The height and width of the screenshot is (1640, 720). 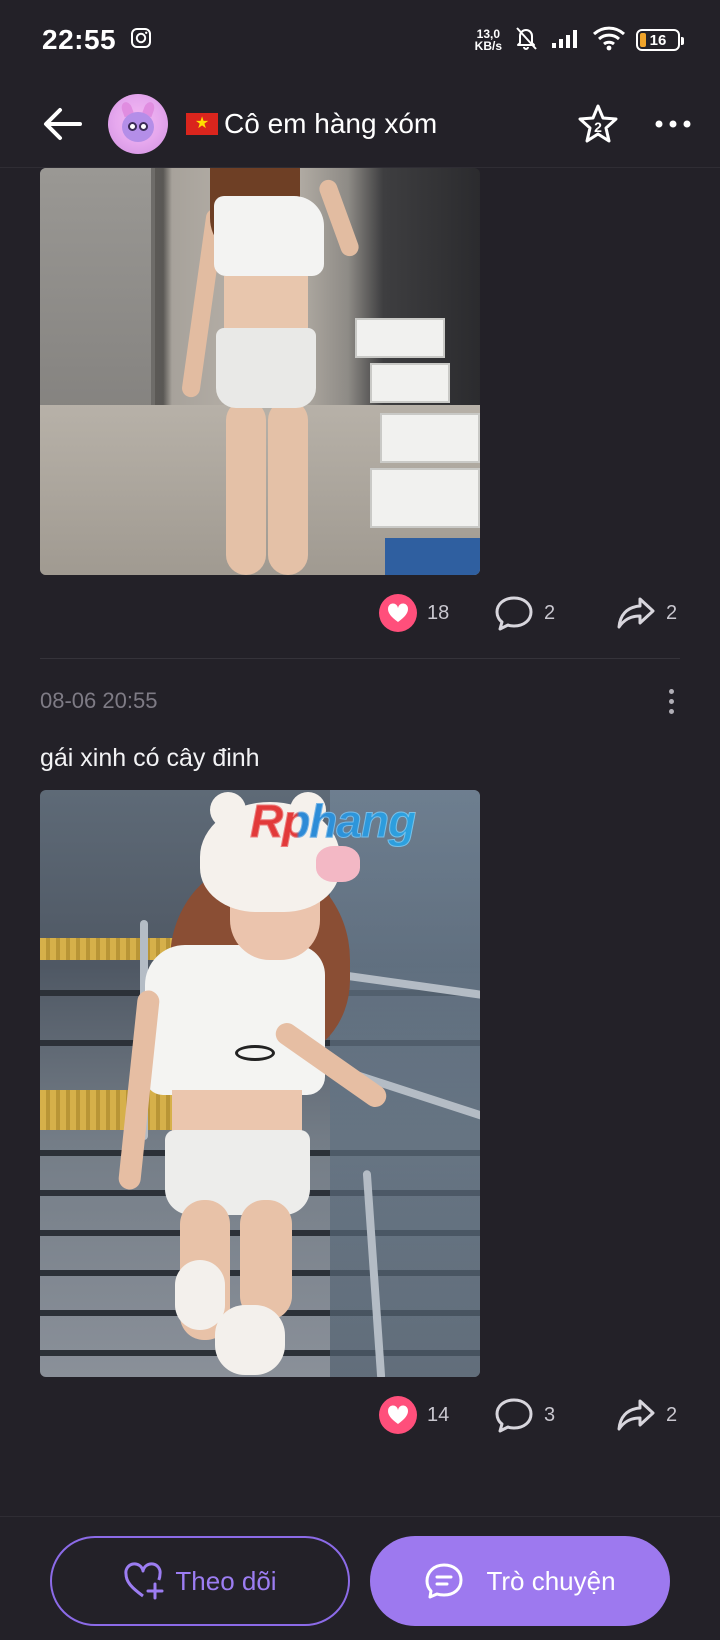 I want to click on arrow-left-icon, so click(x=63, y=123).